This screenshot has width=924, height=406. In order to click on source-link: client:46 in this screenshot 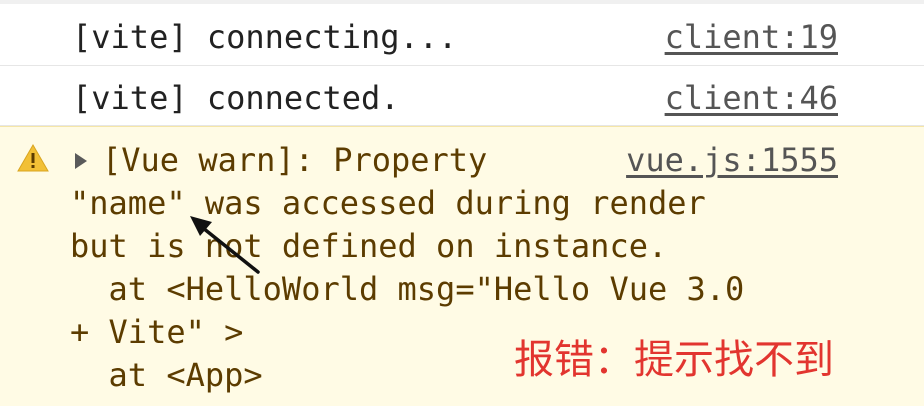, I will do `click(751, 98)`.